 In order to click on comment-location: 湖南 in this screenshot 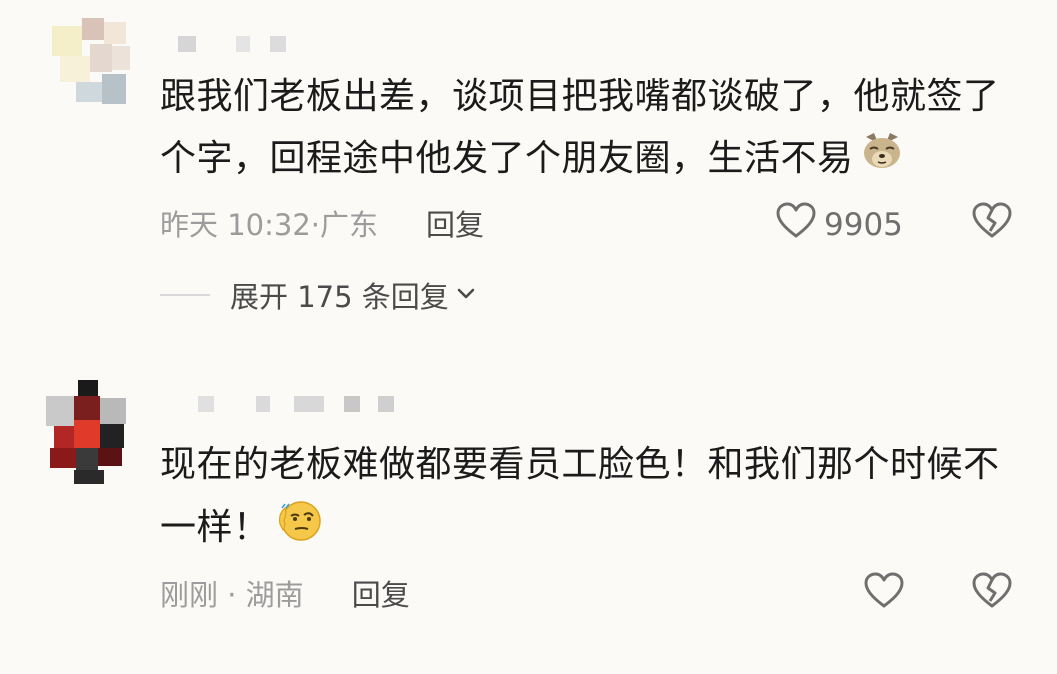, I will do `click(274, 595)`.